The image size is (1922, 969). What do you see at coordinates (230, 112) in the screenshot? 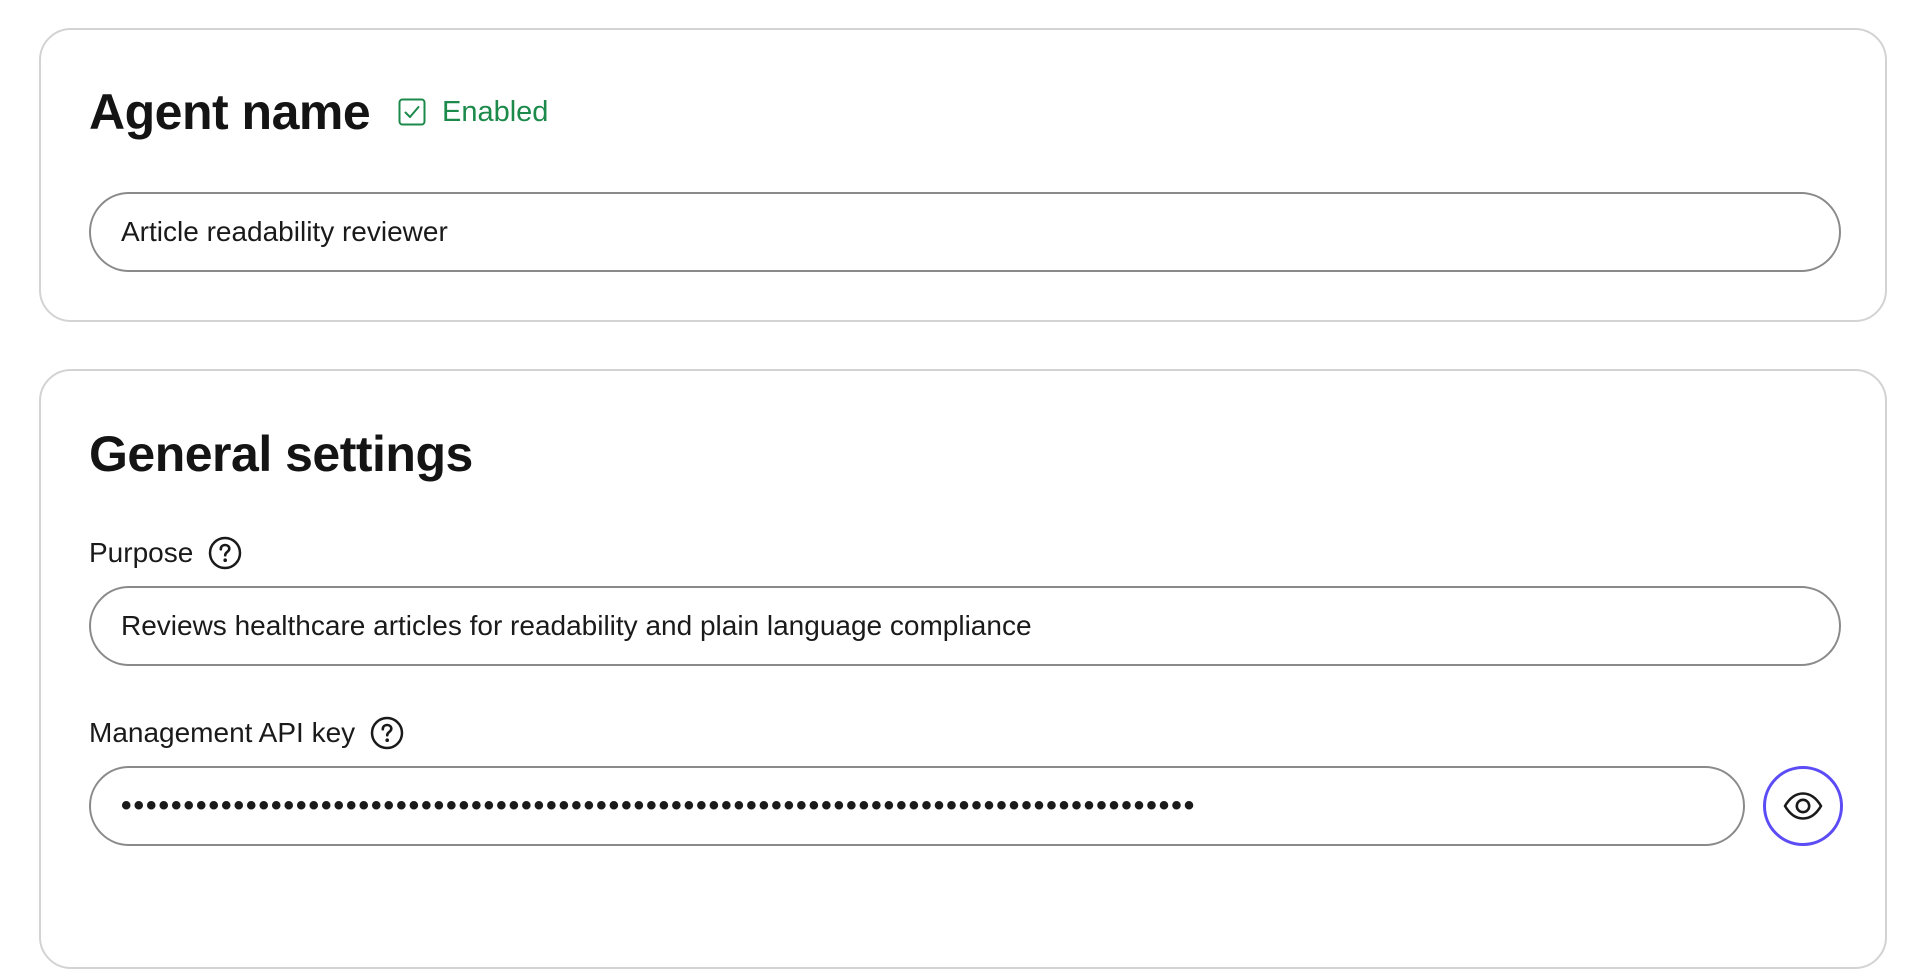
I see `agent-name-title: Agent name` at bounding box center [230, 112].